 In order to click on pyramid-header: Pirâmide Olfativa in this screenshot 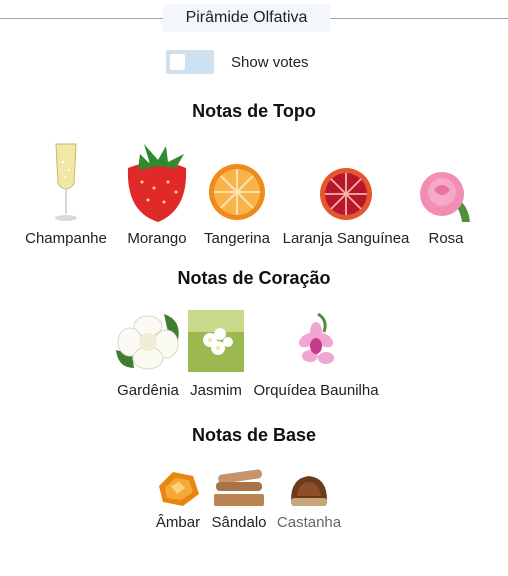, I will do `click(254, 18)`.